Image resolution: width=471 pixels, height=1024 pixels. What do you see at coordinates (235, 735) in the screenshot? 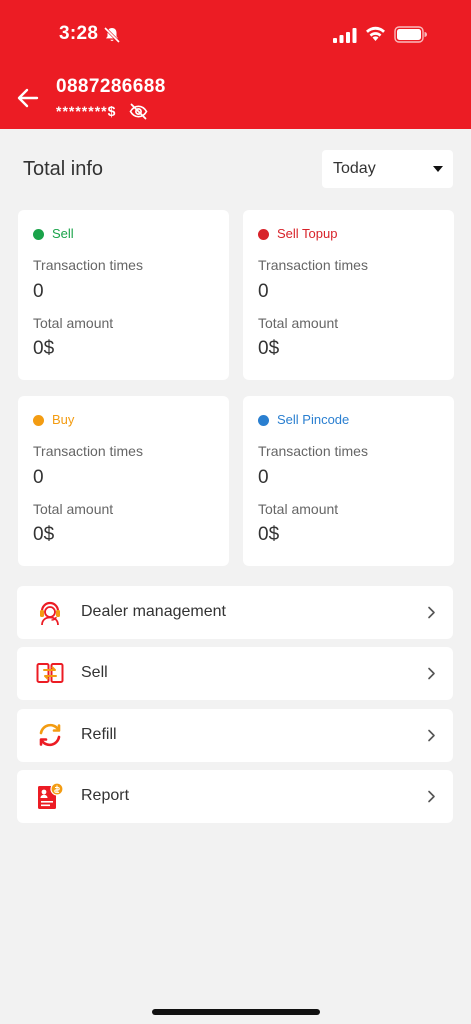
I see `menu-item-refill: Refill` at bounding box center [235, 735].